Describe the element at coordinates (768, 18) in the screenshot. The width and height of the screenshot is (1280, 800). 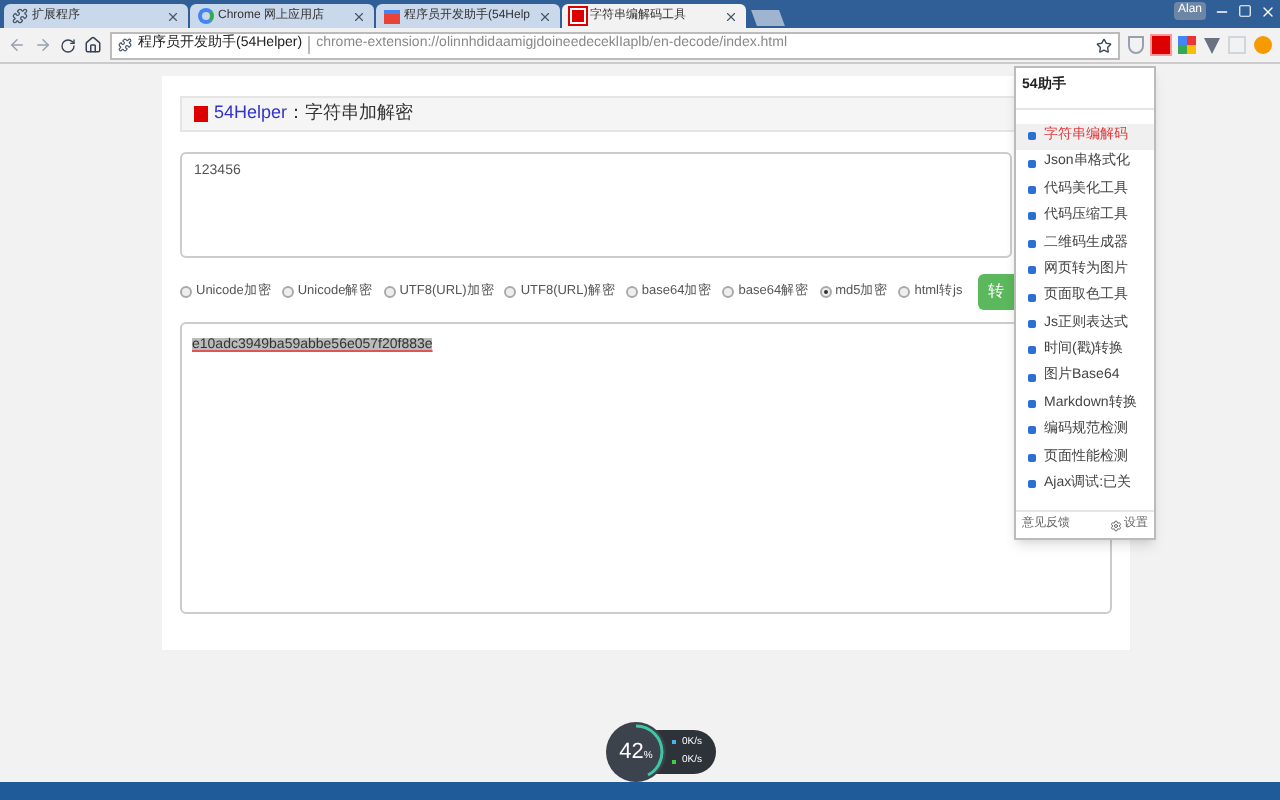
I see `new-tab-button` at that location.